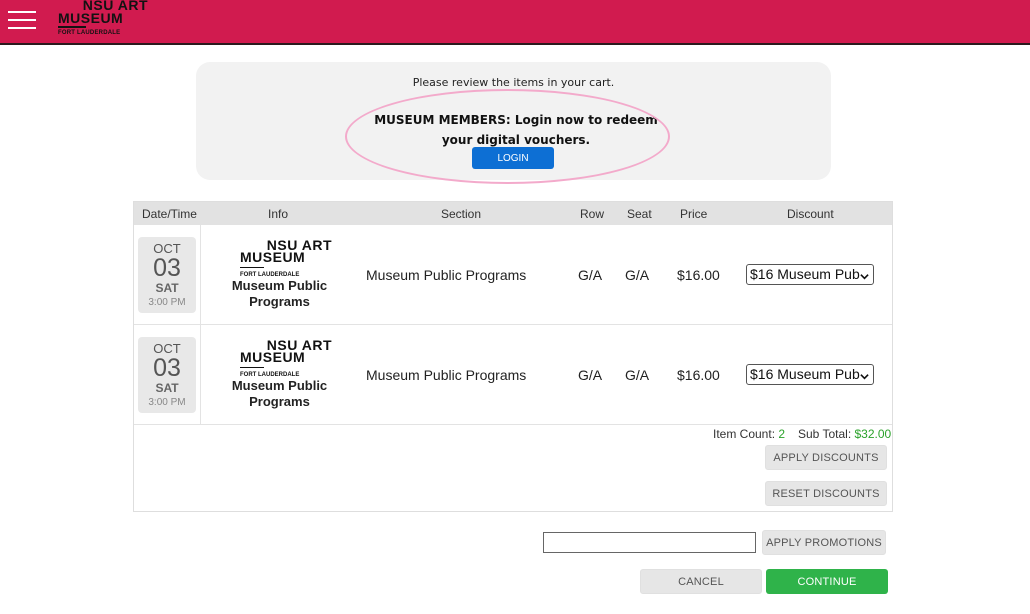 This screenshot has width=1030, height=614. What do you see at coordinates (513, 82) in the screenshot?
I see `review-instruction: Please review the items in your cart.` at bounding box center [513, 82].